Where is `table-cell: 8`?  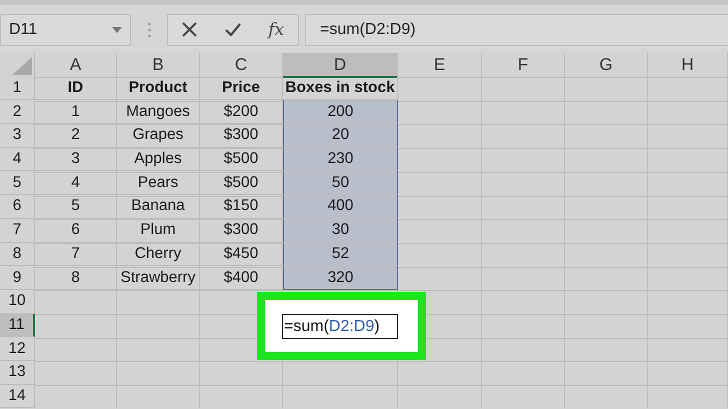 table-cell: 8 is located at coordinates (76, 278).